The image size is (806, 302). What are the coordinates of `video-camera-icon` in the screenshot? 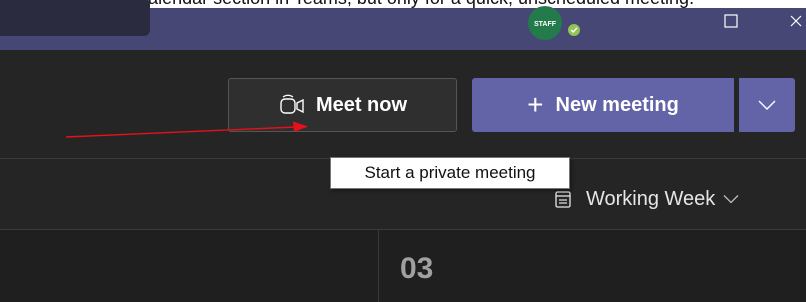 It's located at (292, 105).